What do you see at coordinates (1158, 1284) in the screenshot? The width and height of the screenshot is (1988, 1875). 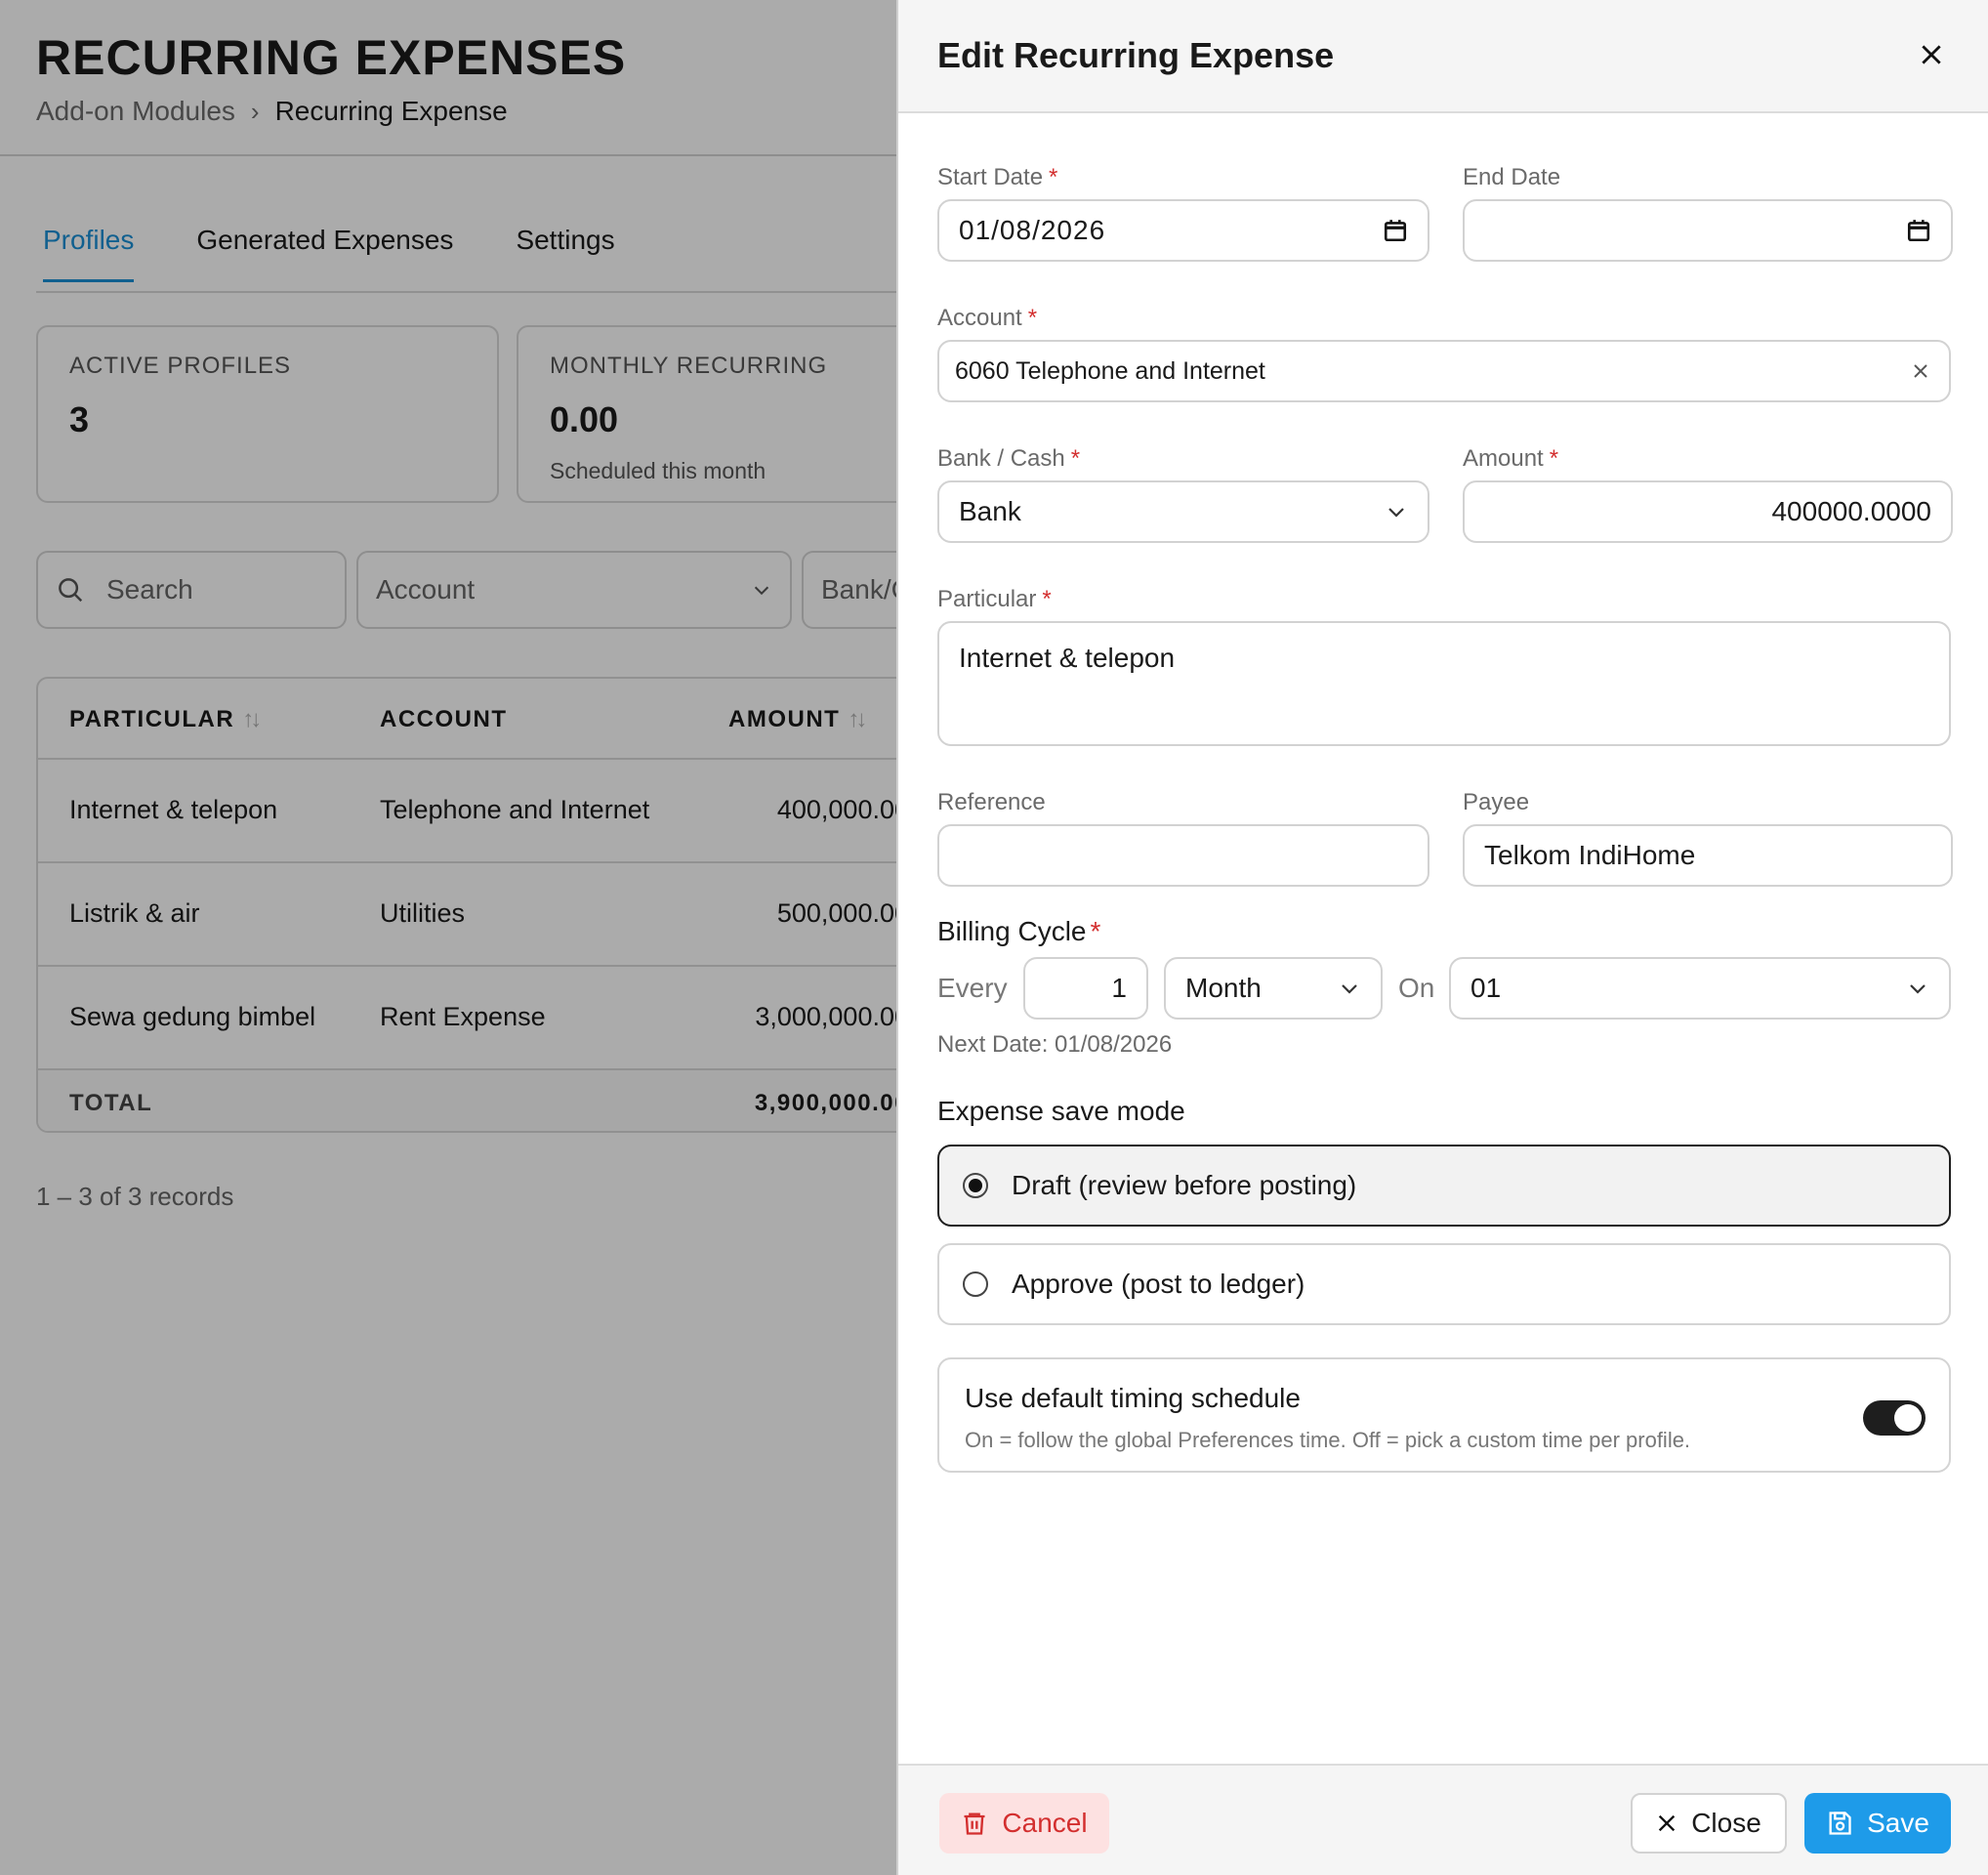 I see `mode-approve-label: Approve (post to ledger)` at bounding box center [1158, 1284].